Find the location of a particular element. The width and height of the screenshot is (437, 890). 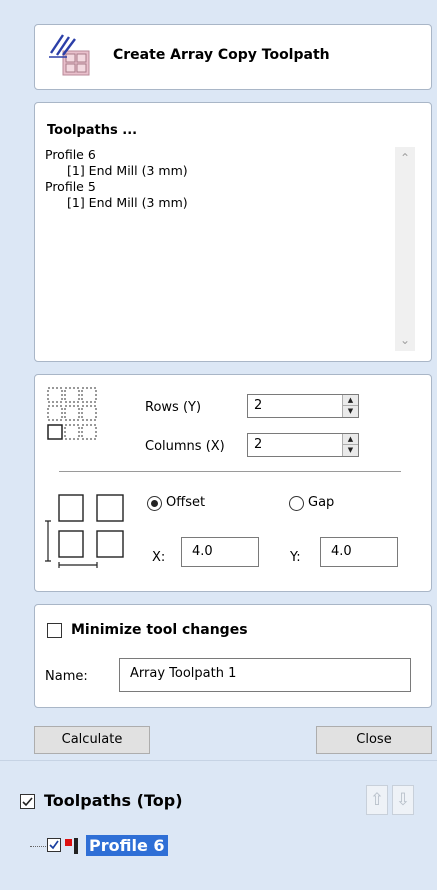

array-grid-icon is located at coordinates (73, 417).